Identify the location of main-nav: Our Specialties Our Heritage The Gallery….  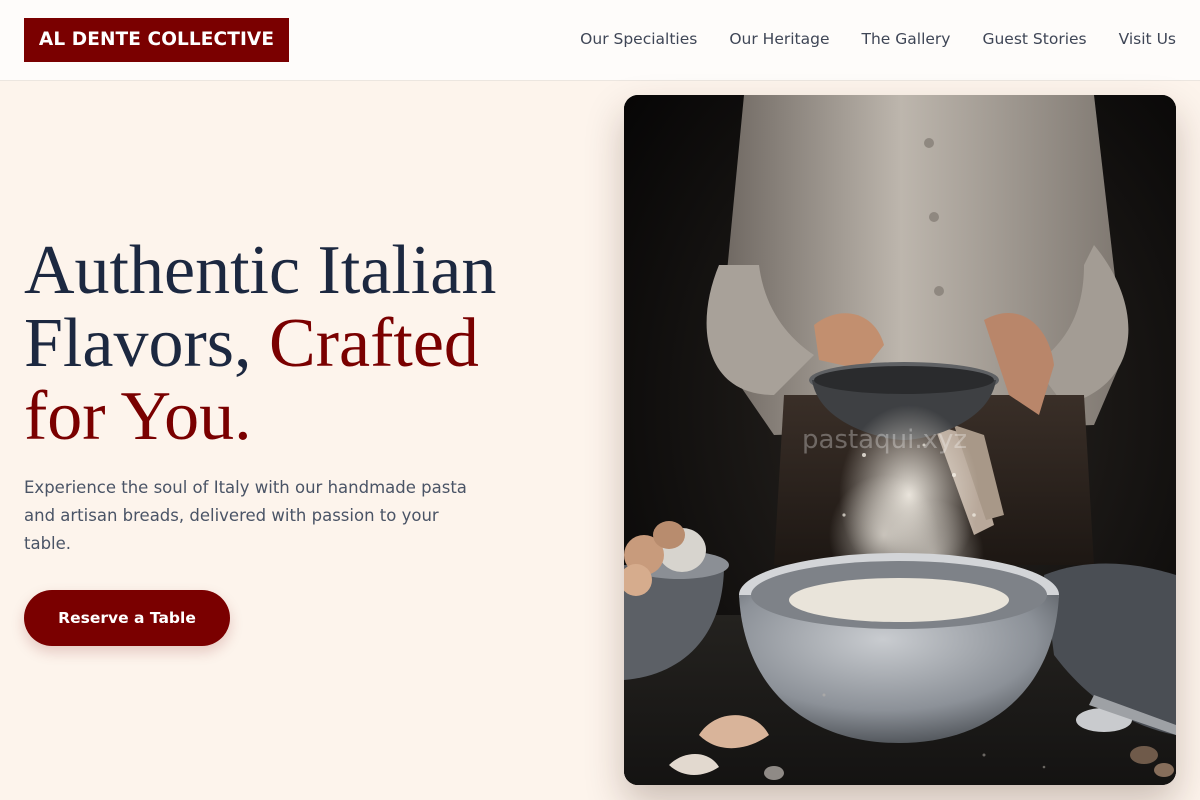
(862, 39).